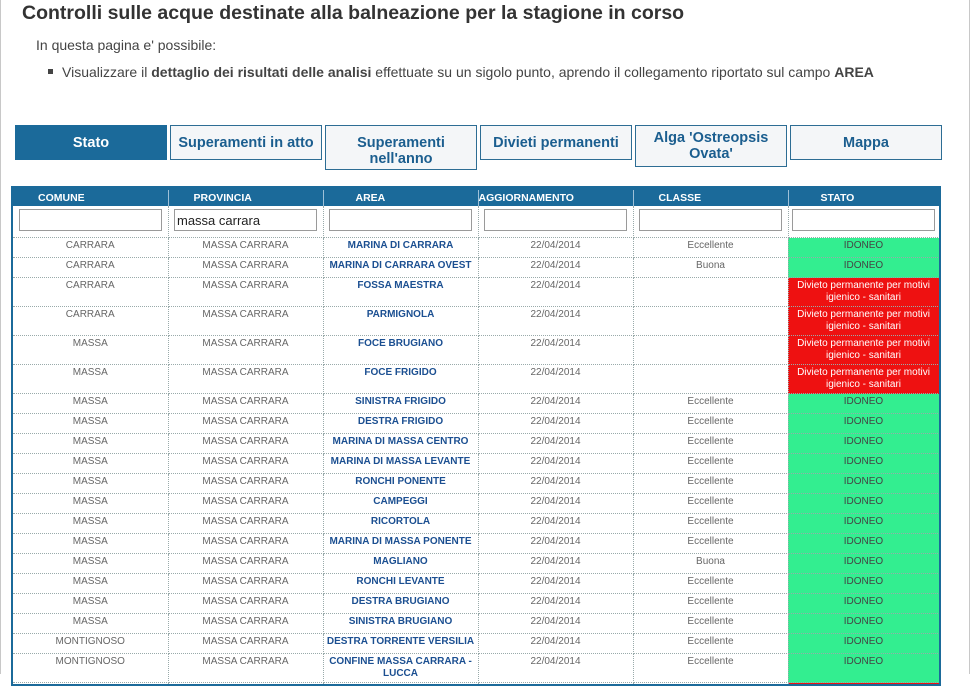 This screenshot has height=686, width=974. Describe the element at coordinates (400, 464) in the screenshot. I see `cell-area: MARINA DI MASSA LEVANTE` at that location.